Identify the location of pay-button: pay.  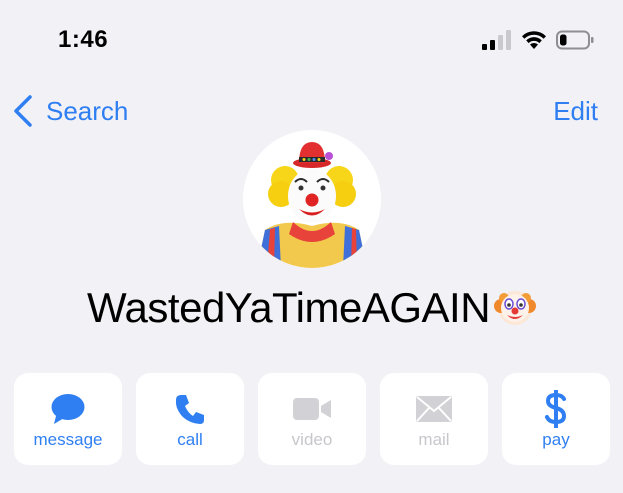
(556, 419).